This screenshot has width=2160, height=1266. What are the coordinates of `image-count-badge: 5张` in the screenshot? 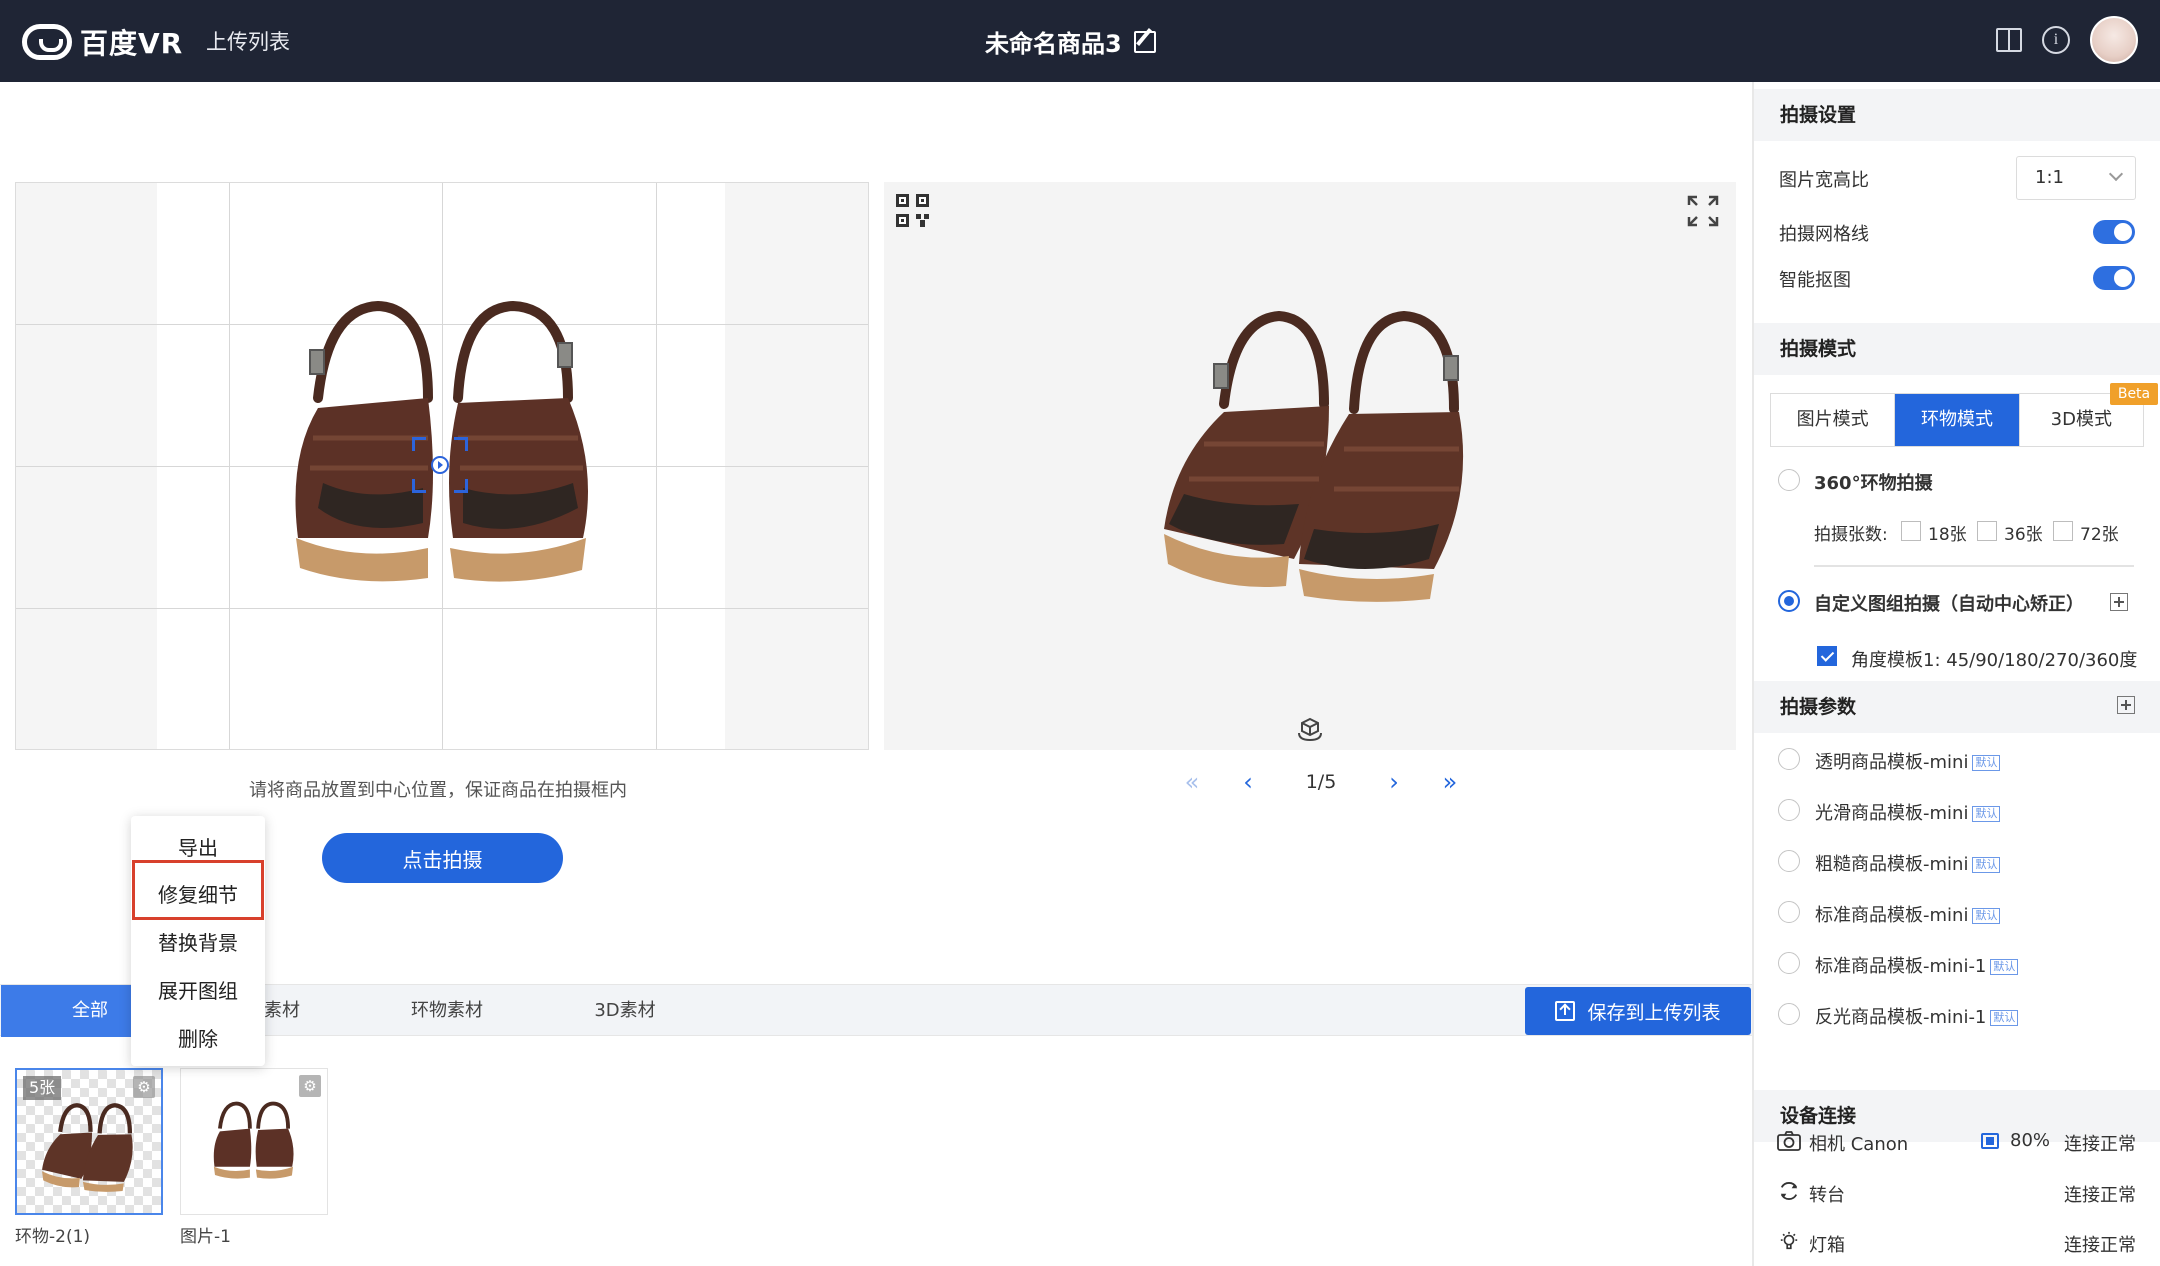 It's located at (42, 1088).